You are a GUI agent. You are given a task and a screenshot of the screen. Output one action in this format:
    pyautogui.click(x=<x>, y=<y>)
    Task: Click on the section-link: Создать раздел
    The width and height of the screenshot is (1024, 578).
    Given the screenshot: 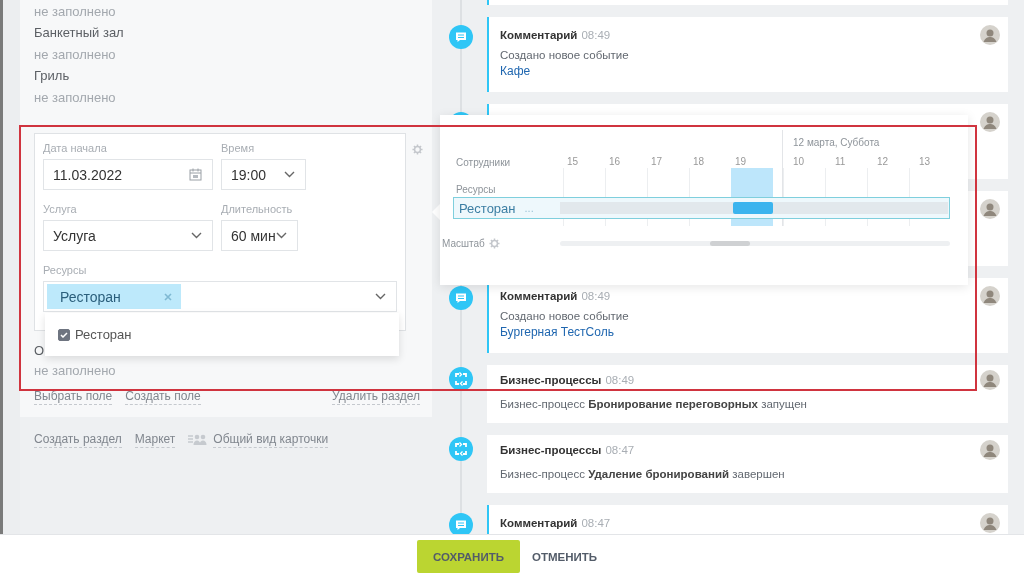 What is the action you would take?
    pyautogui.click(x=78, y=440)
    